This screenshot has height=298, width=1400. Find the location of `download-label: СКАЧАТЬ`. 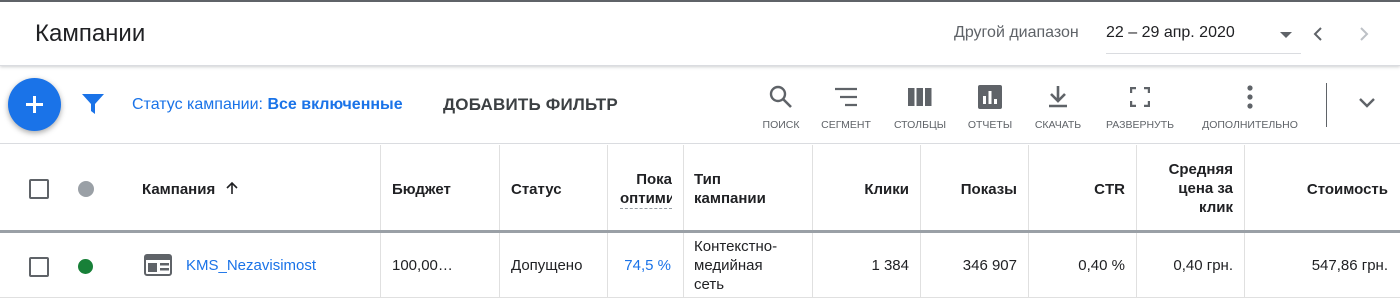

download-label: СКАЧАТЬ is located at coordinates (1058, 125).